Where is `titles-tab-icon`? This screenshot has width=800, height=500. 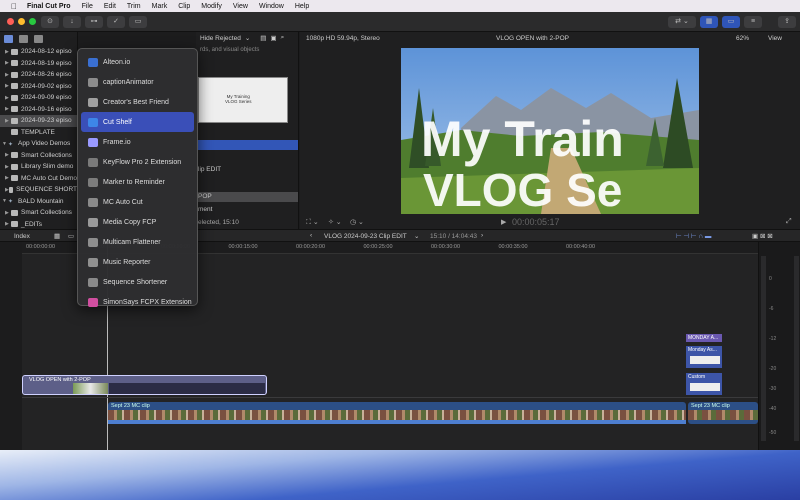 titles-tab-icon is located at coordinates (38, 39).